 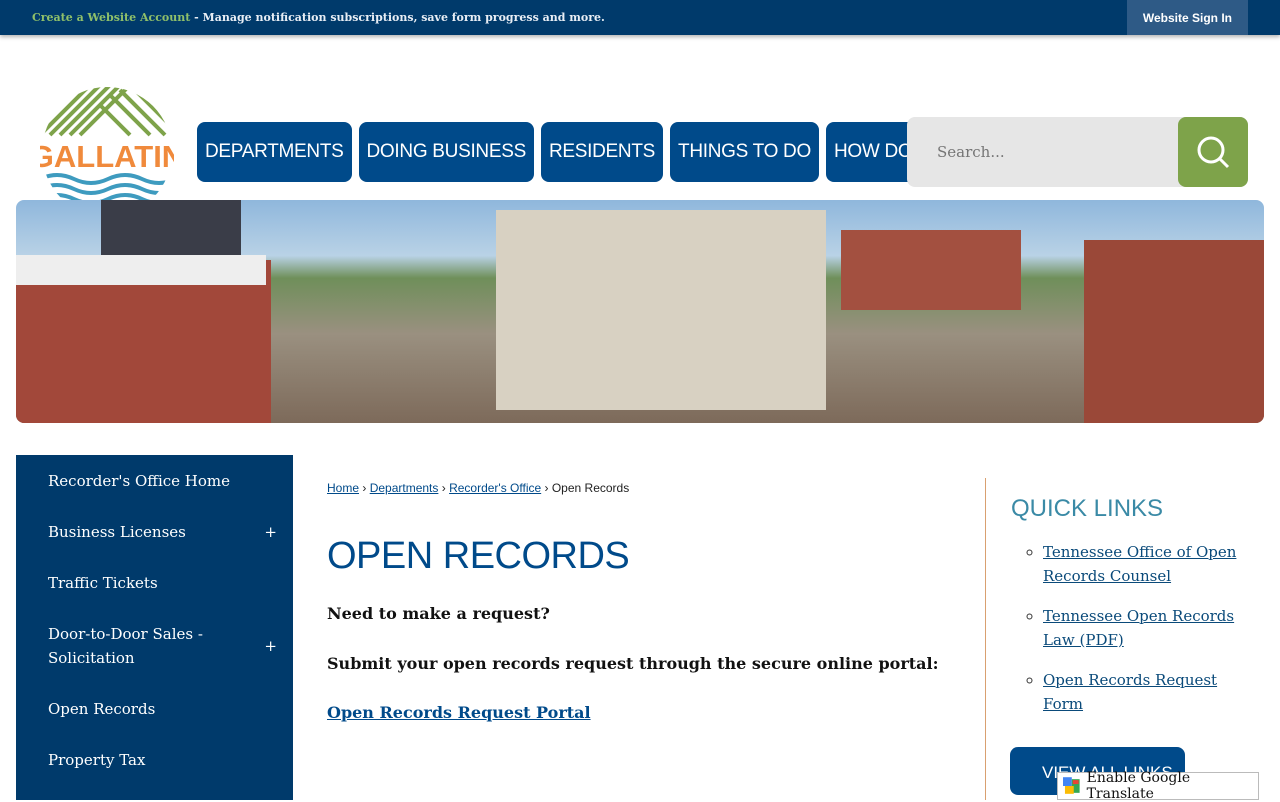 I want to click on breadcrumb-departments: Departments, so click(x=404, y=488).